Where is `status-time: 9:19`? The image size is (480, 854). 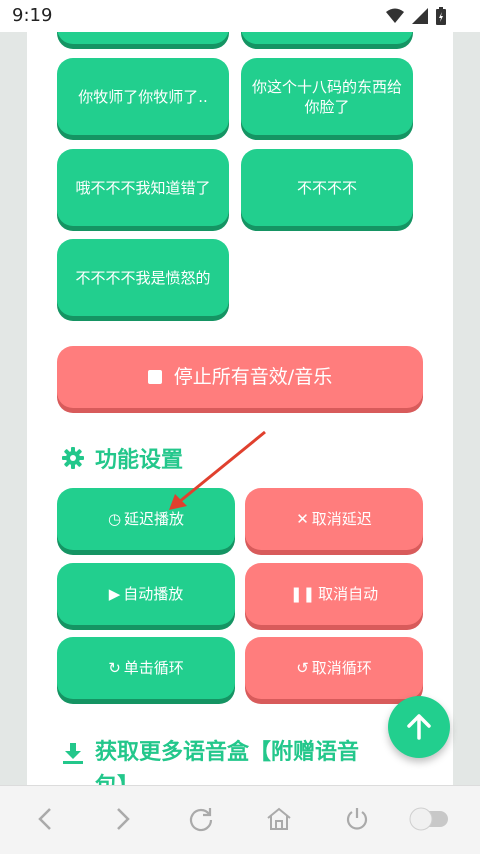
status-time: 9:19 is located at coordinates (32, 15).